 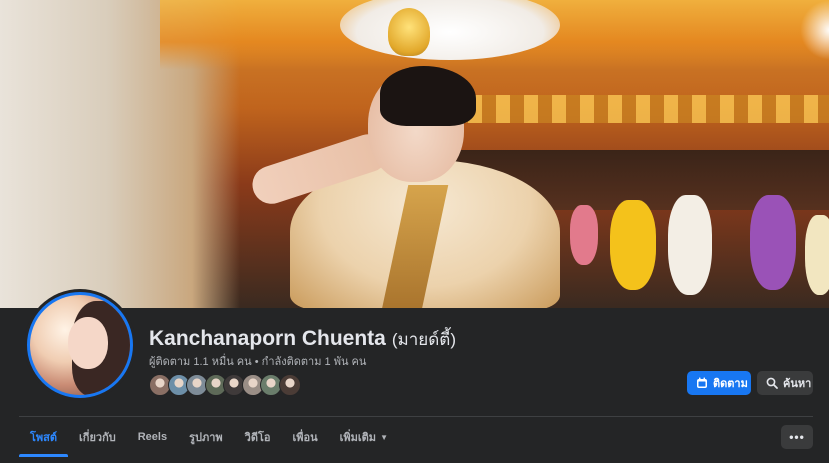 I want to click on follow-button-label: ติดตาม, so click(x=730, y=384).